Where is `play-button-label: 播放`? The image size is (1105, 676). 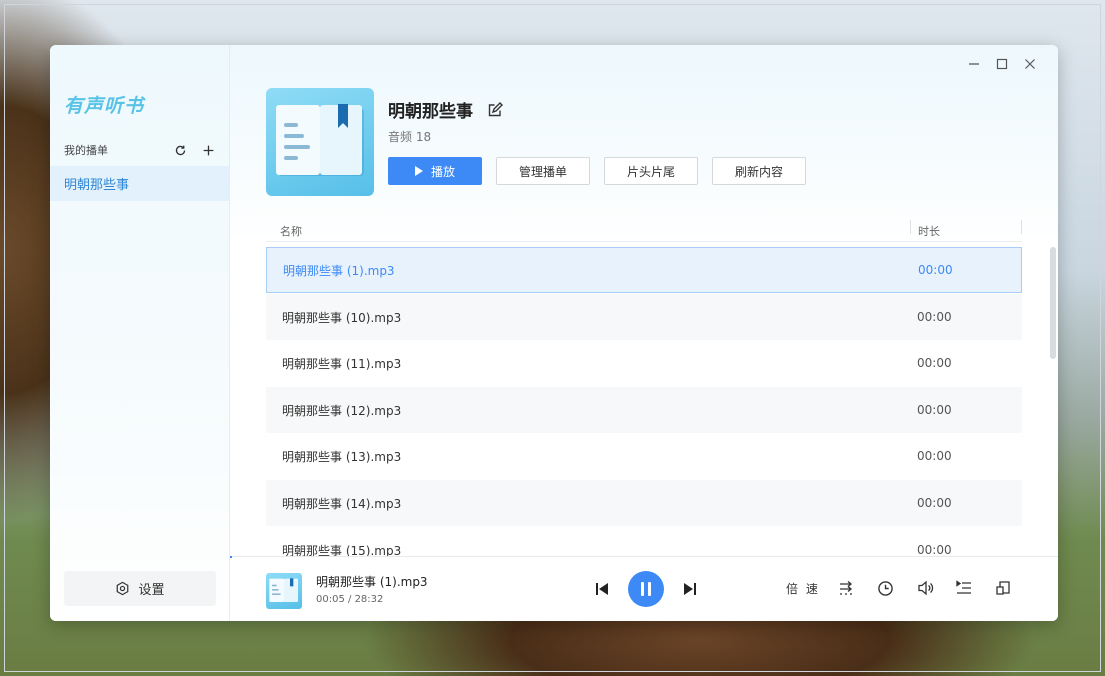 play-button-label: 播放 is located at coordinates (442, 171).